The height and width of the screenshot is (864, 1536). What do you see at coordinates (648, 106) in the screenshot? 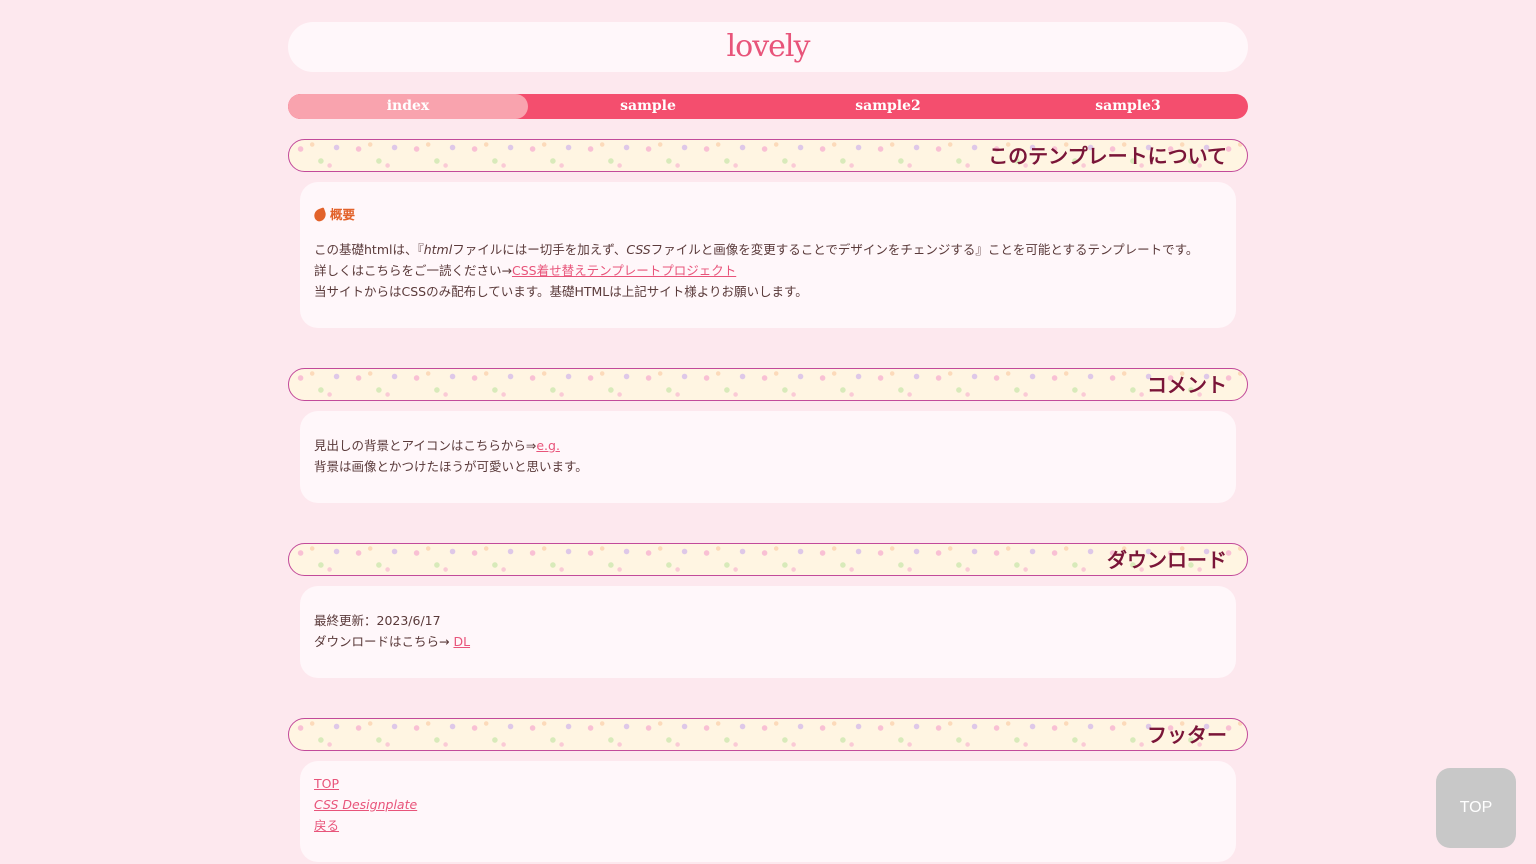
I see `nav-item-sample: sample` at bounding box center [648, 106].